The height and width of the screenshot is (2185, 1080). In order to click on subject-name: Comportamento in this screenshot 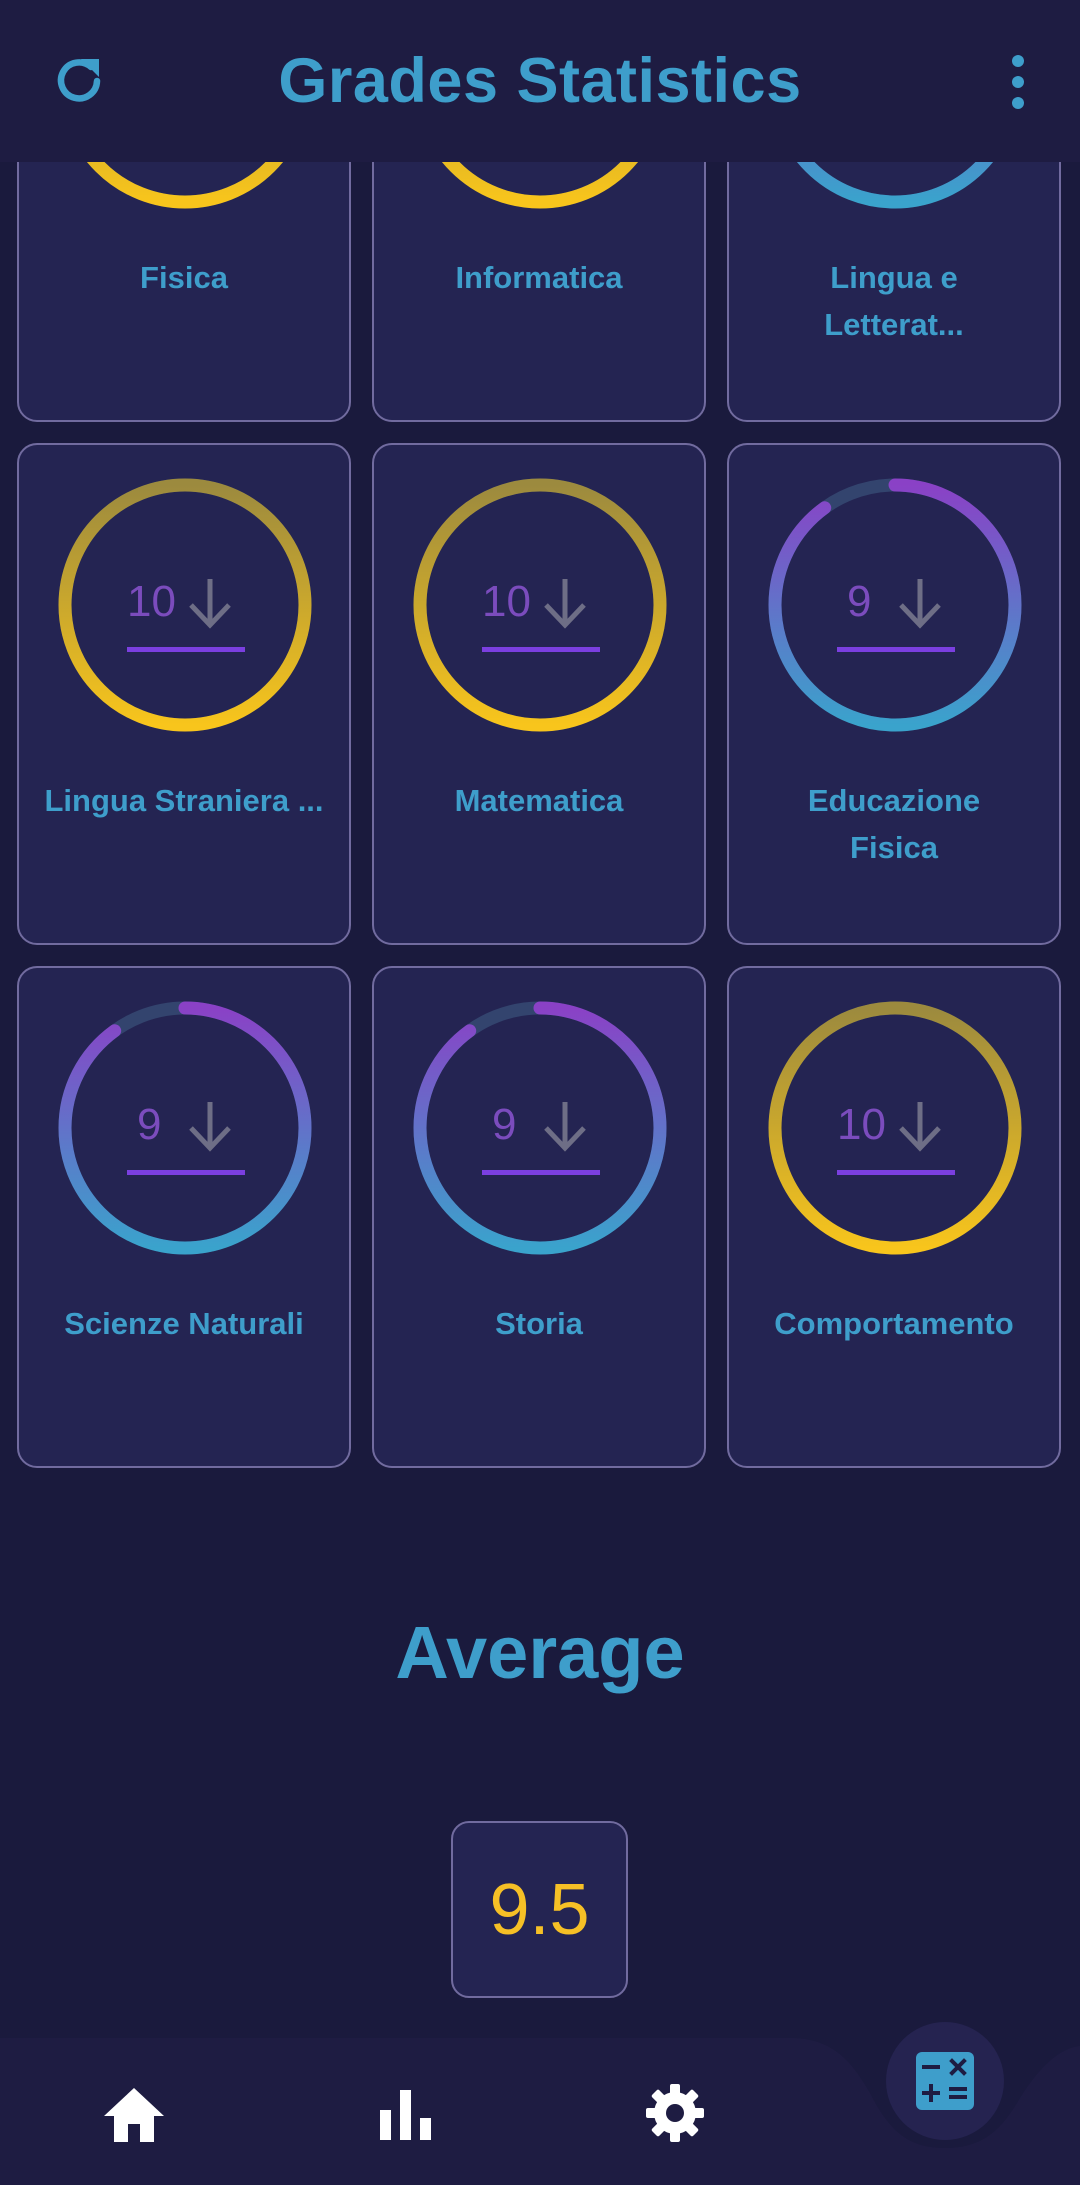, I will do `click(894, 1323)`.